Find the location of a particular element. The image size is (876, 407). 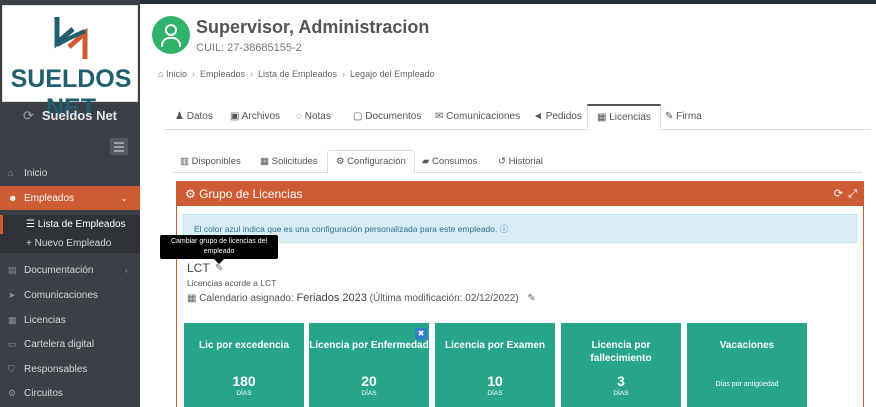

subtab-label: Consumos is located at coordinates (454, 161).